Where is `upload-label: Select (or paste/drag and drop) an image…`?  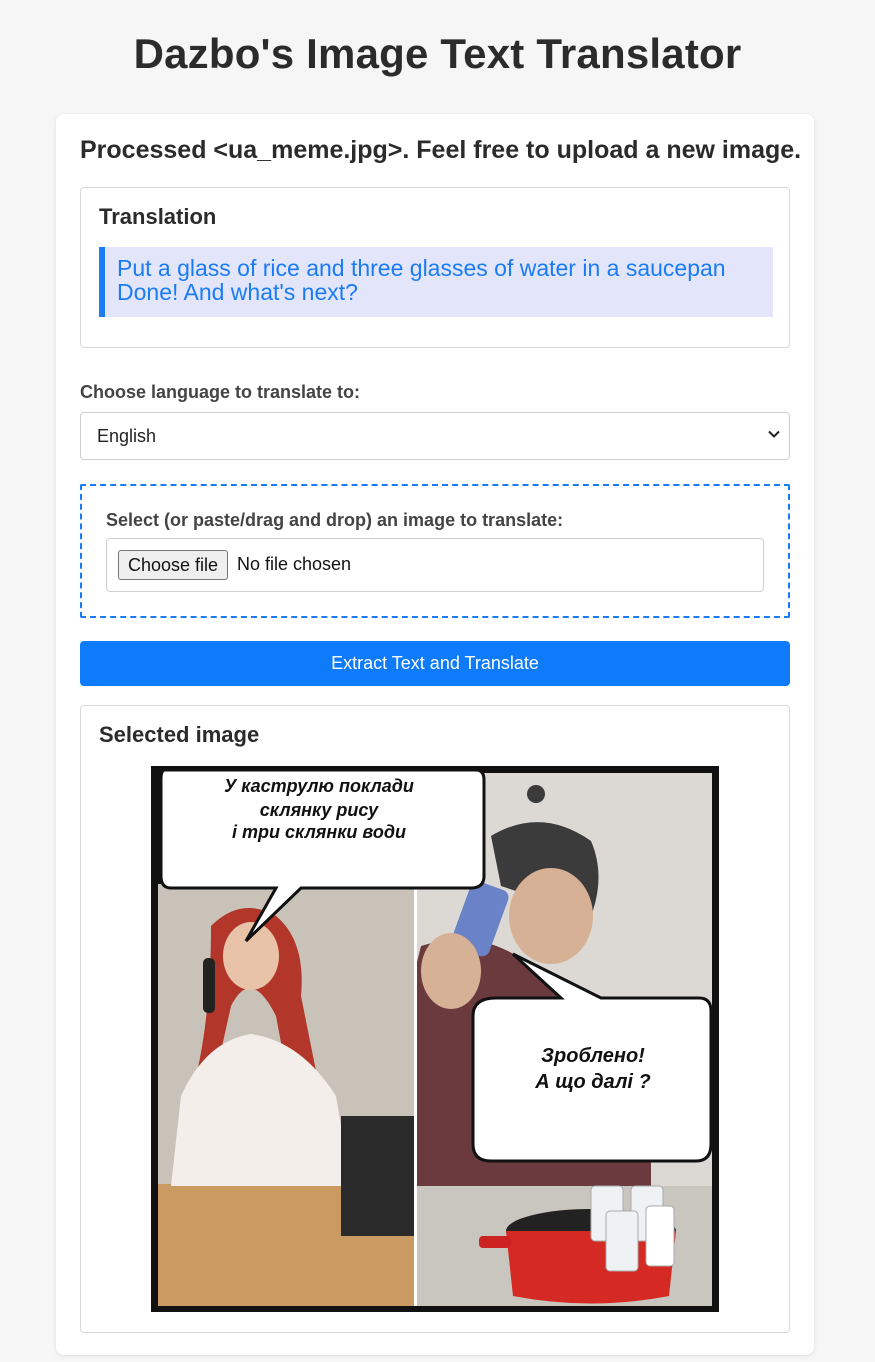 upload-label: Select (or paste/drag and drop) an image… is located at coordinates (335, 520).